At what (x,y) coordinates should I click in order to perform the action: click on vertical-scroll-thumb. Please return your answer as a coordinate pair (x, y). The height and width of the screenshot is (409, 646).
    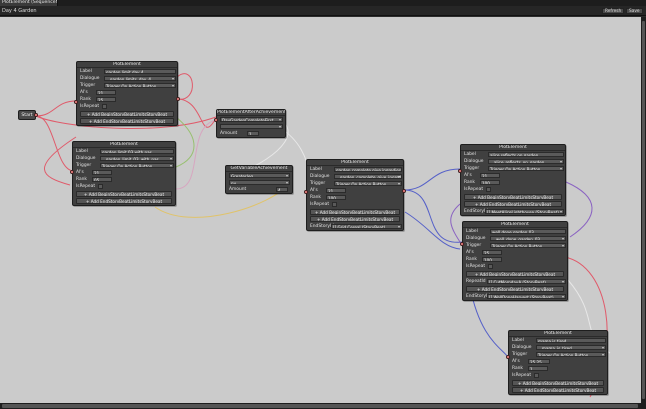
    Looking at the image, I should click on (643, 210).